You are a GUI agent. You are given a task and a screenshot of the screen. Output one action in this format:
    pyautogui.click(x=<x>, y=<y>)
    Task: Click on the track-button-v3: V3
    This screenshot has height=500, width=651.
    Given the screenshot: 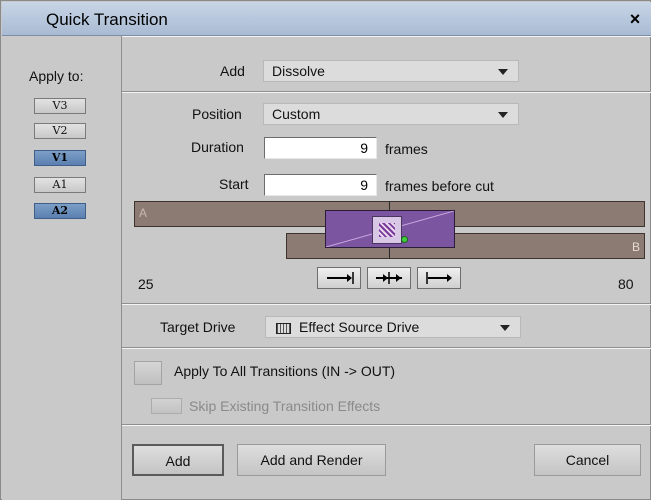 What is the action you would take?
    pyautogui.click(x=60, y=106)
    